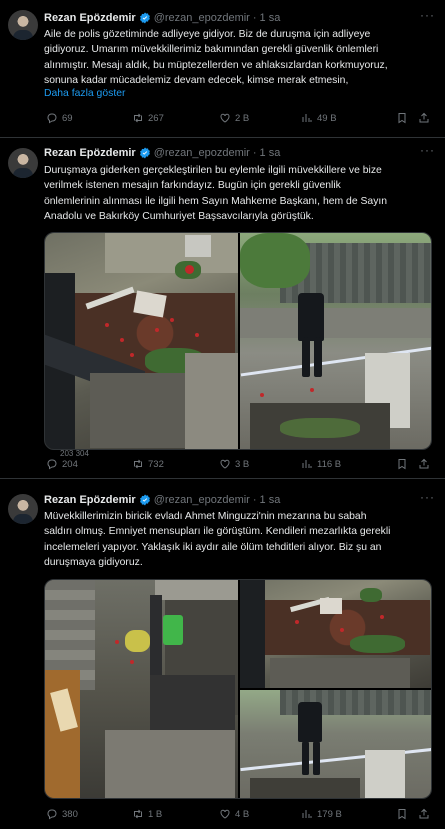 This screenshot has height=829, width=445. I want to click on like-button: 2 B, so click(234, 118).